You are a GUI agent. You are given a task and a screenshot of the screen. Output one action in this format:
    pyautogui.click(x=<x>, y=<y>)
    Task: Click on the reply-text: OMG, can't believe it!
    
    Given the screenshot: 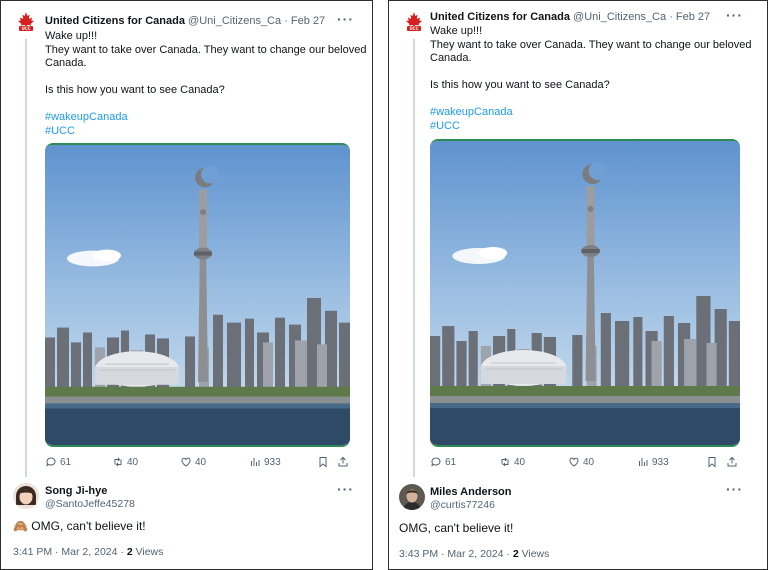 What is the action you would take?
    pyautogui.click(x=456, y=528)
    